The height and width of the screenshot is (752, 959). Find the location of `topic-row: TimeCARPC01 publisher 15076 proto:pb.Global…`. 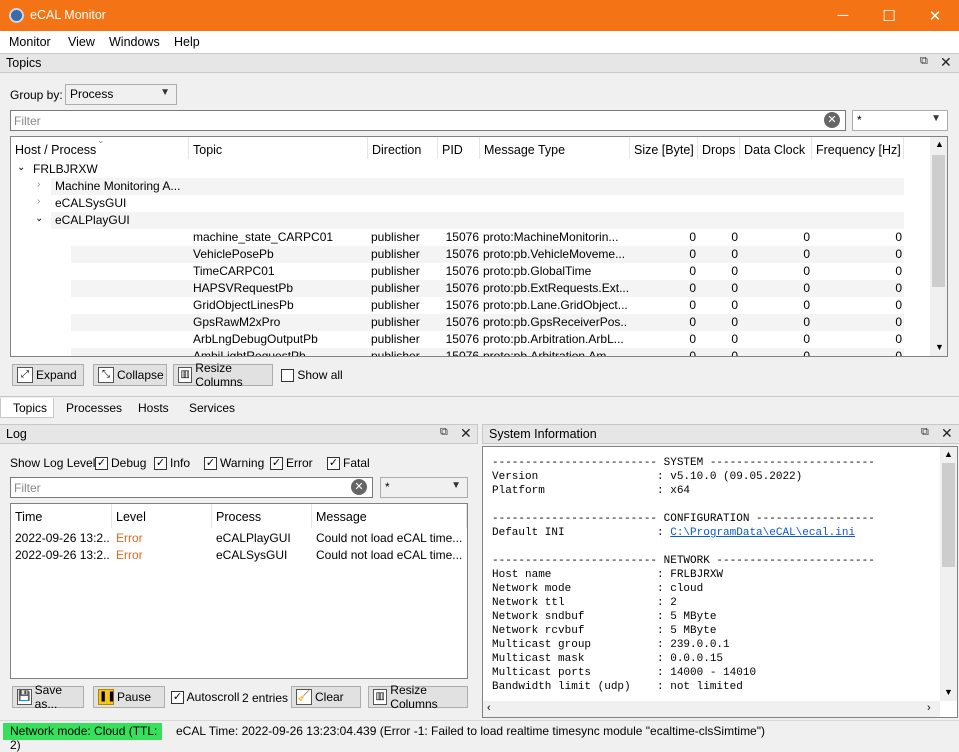

topic-row: TimeCARPC01 publisher 15076 proto:pb.Global… is located at coordinates (487, 271).